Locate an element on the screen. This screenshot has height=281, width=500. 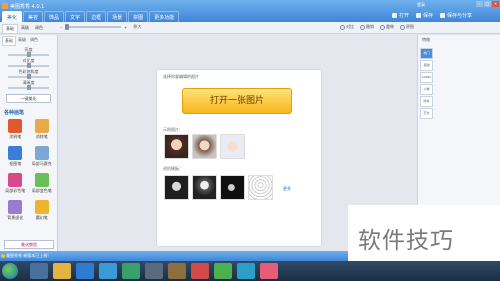
effects-category-tabs: 热门 基础 LOMO 人像 时尚 艺术 is located at coordinates (426, 84).